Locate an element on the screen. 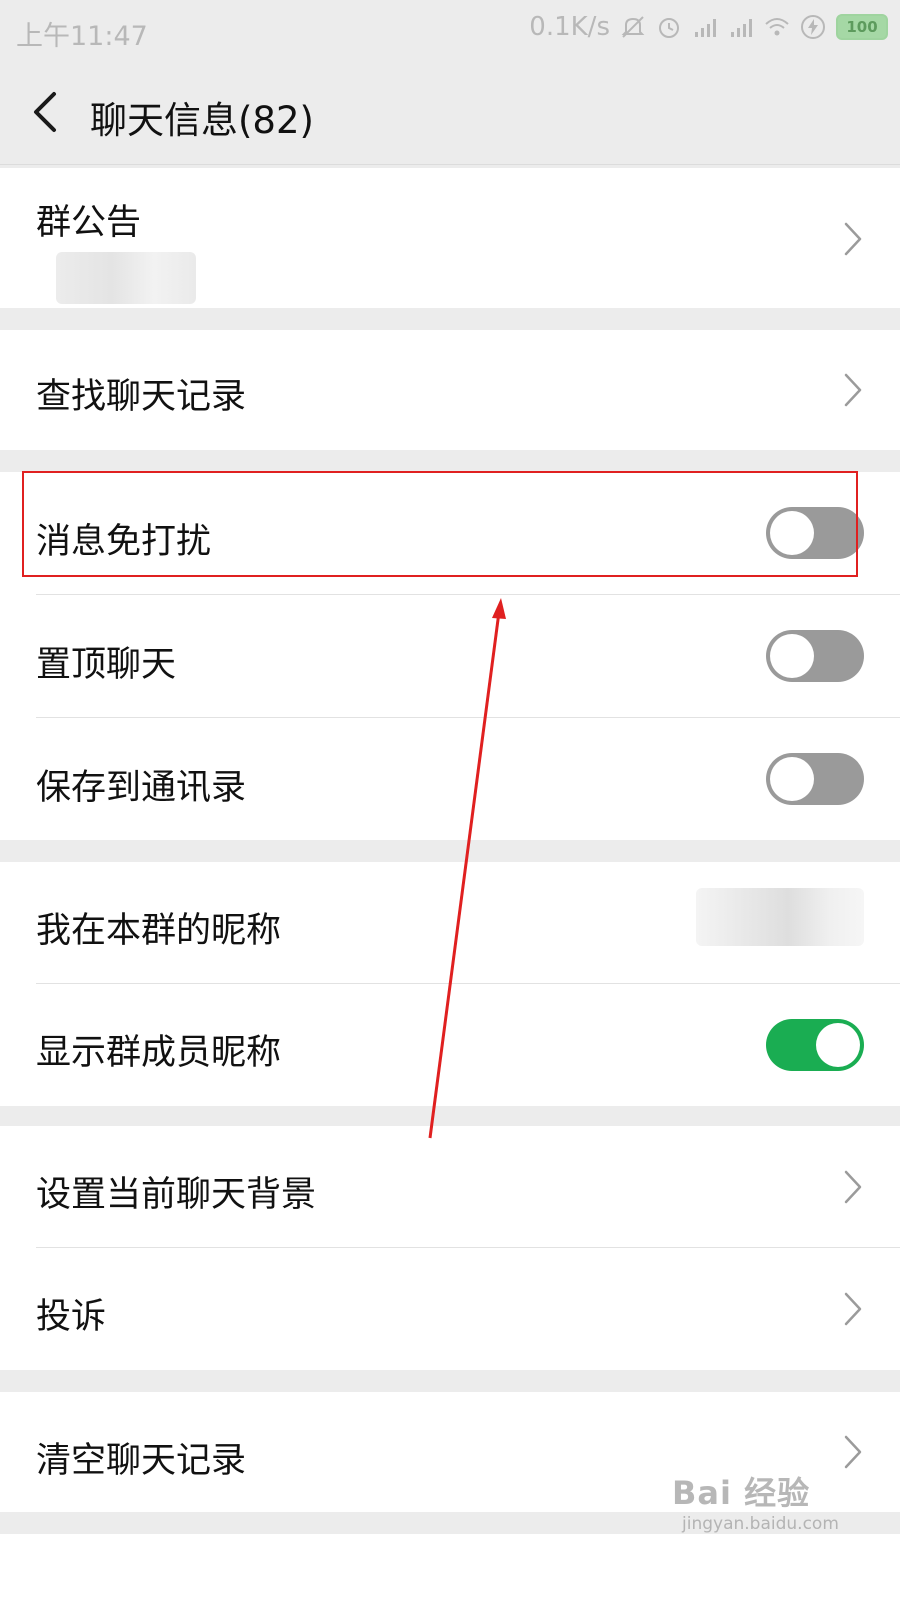  pin-row: 置顶聊天 is located at coordinates (450, 656).